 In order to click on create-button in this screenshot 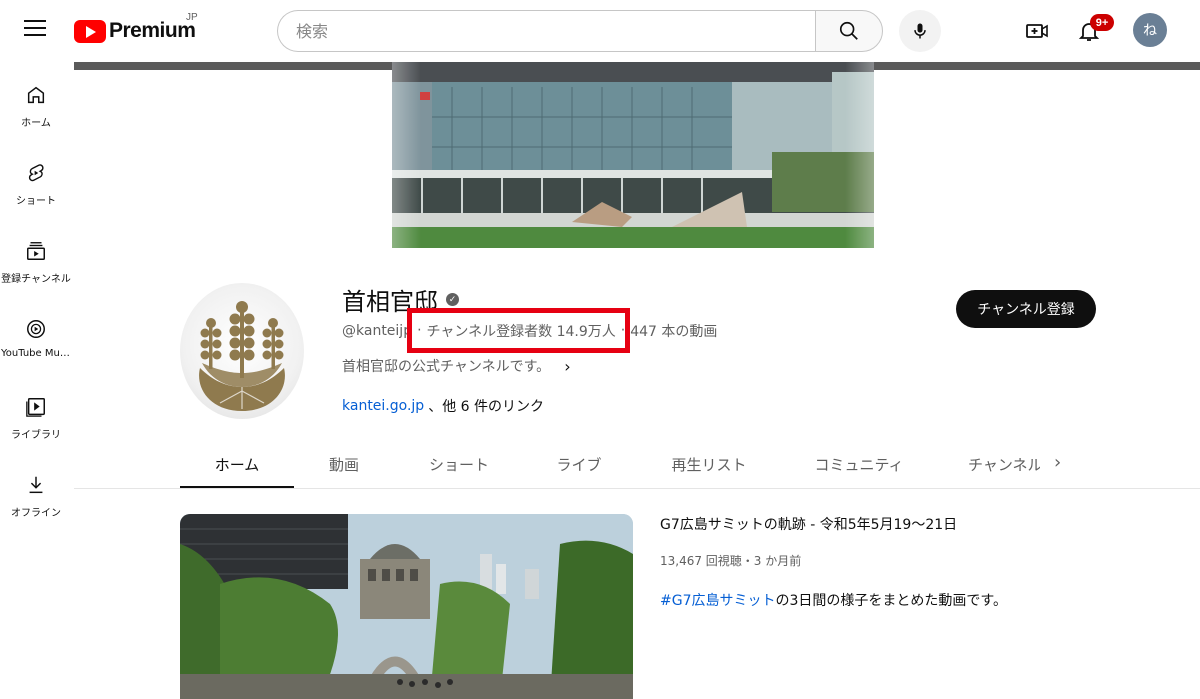, I will do `click(1037, 31)`.